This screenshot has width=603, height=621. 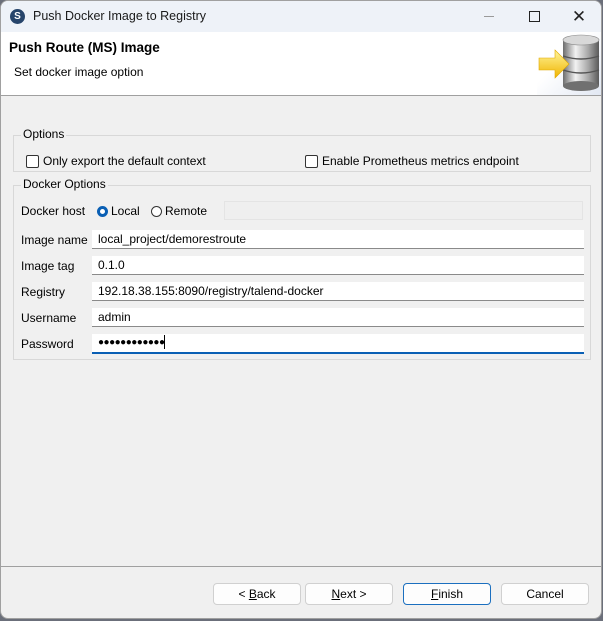 What do you see at coordinates (252, 594) in the screenshot?
I see `back-mnemonic: B` at bounding box center [252, 594].